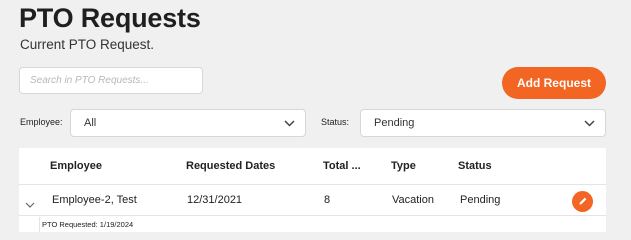  What do you see at coordinates (394, 123) in the screenshot?
I see `status-filter-value: Pending` at bounding box center [394, 123].